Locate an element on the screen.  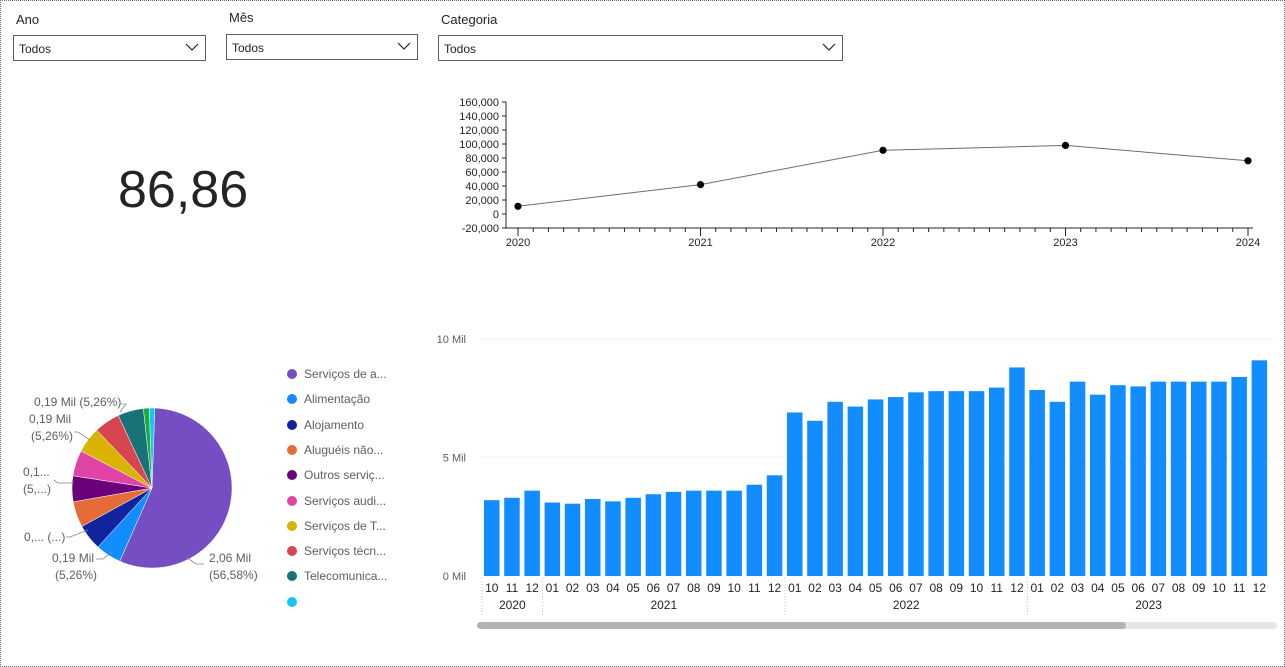
pie-data-label: 0,19 Mil (5,26%) is located at coordinates (77, 402).